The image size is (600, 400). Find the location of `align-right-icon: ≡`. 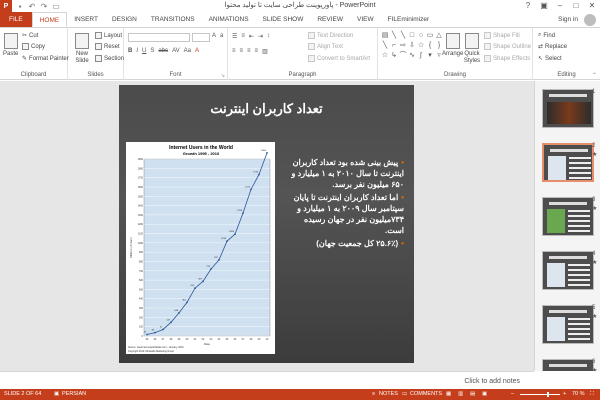

align-right-icon: ≡ is located at coordinates (249, 51).